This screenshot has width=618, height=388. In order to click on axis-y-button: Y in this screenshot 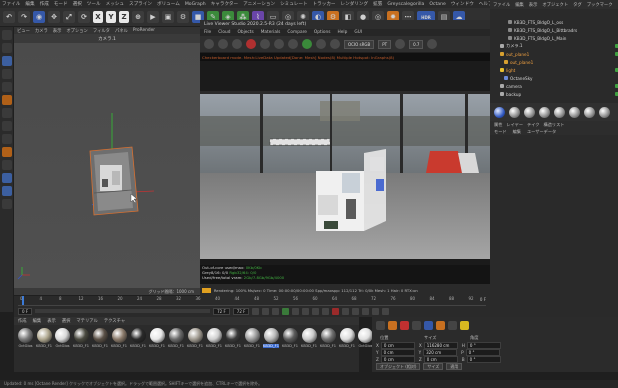, I will do `click(111, 17)`.